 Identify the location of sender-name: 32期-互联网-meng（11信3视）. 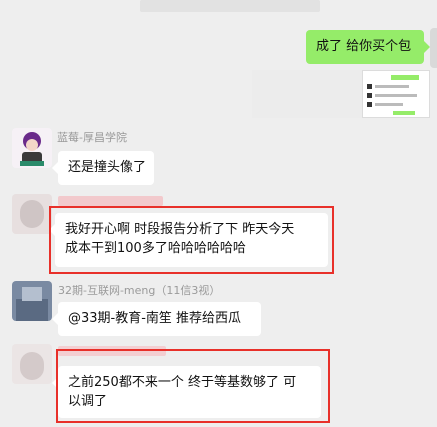
(139, 290).